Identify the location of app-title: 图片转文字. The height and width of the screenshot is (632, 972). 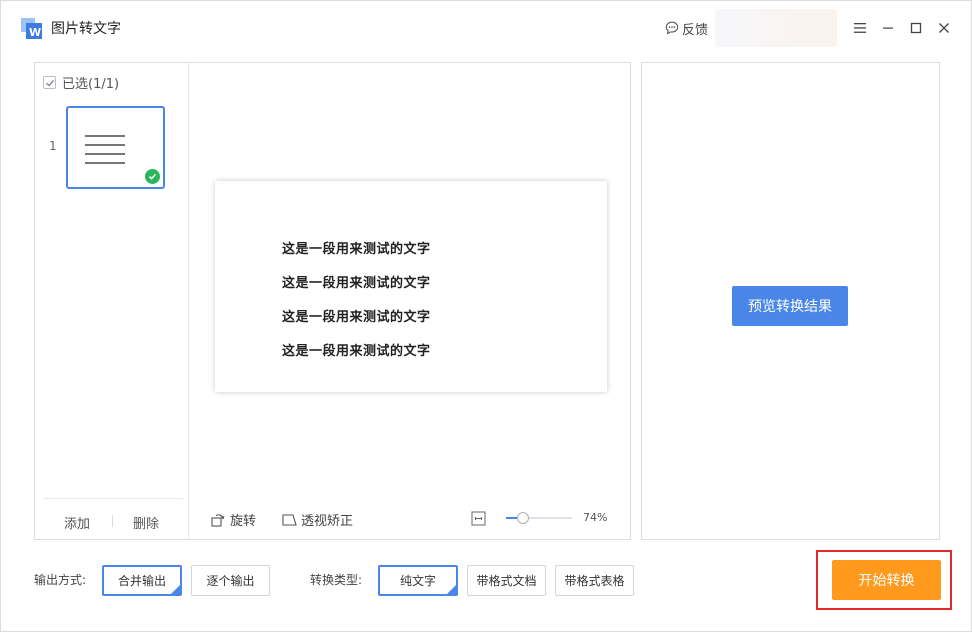
(86, 29).